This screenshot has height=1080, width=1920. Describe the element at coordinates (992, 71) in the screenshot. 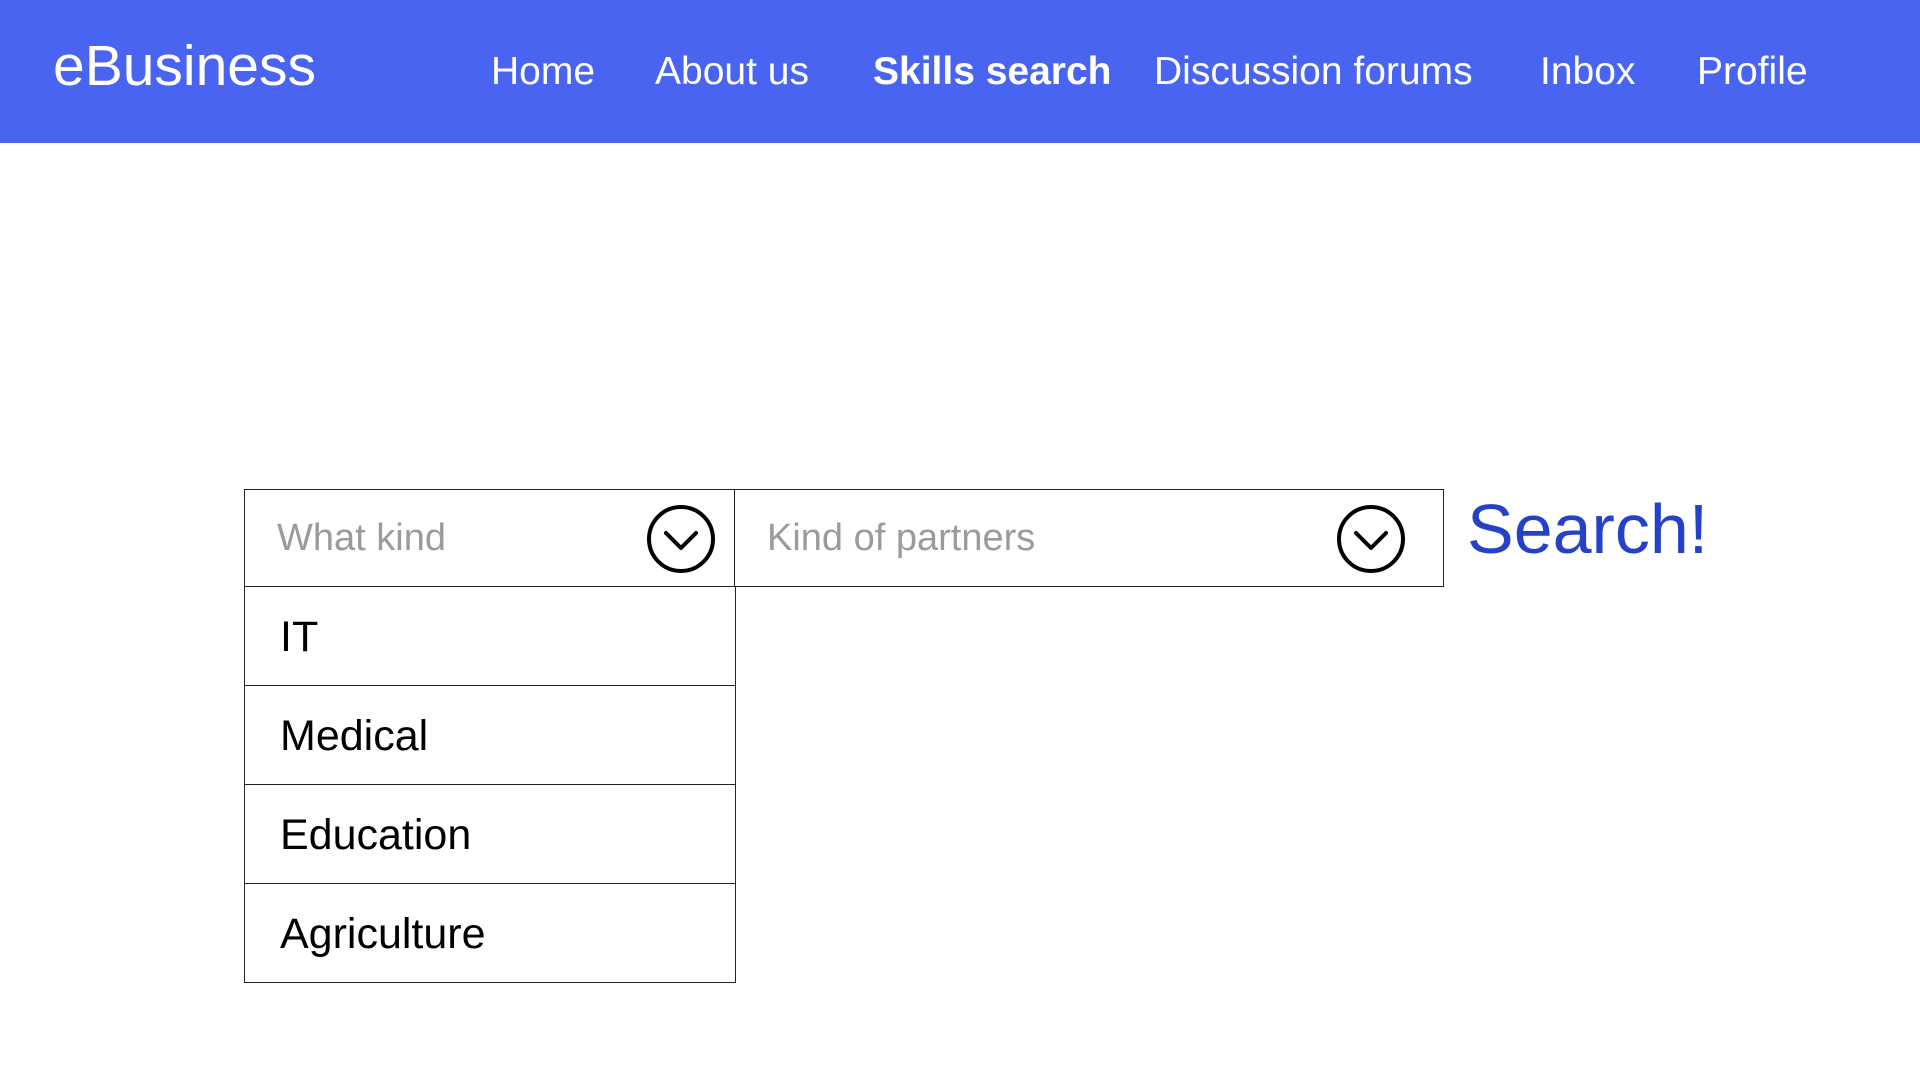

I see `nav-item-skills-search: Skills search` at that location.